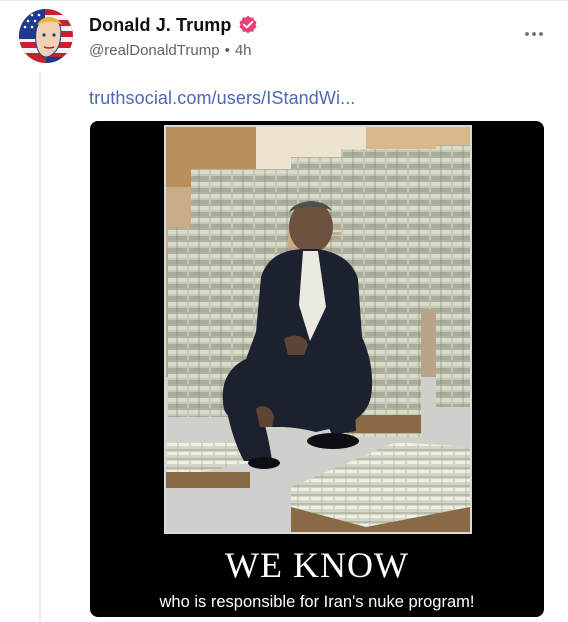  What do you see at coordinates (284, 0) in the screenshot?
I see `divider` at bounding box center [284, 0].